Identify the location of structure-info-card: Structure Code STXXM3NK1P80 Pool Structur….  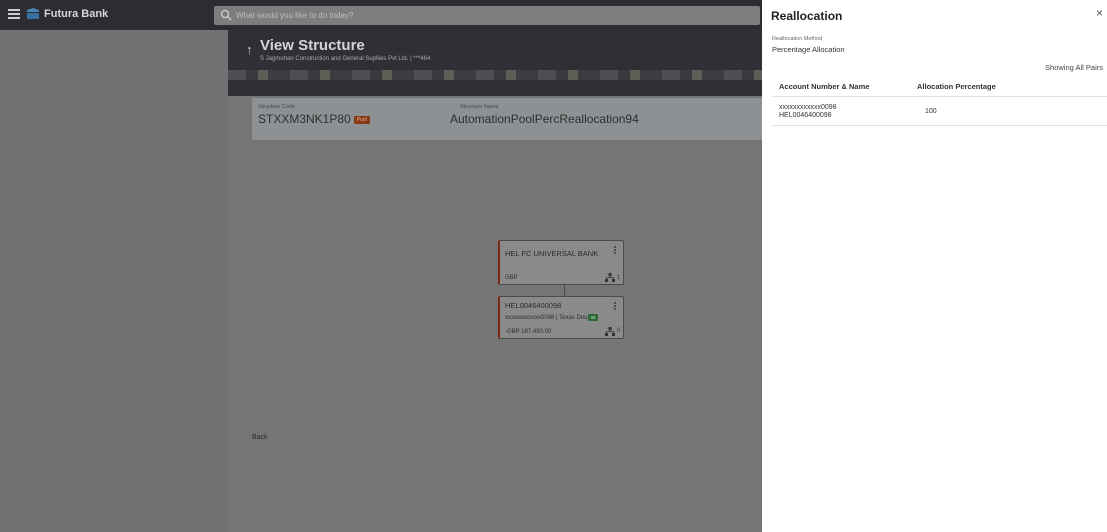
(507, 119).